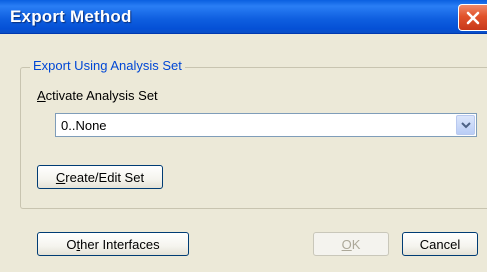  I want to click on title-bar: Export Method, so click(243, 17).